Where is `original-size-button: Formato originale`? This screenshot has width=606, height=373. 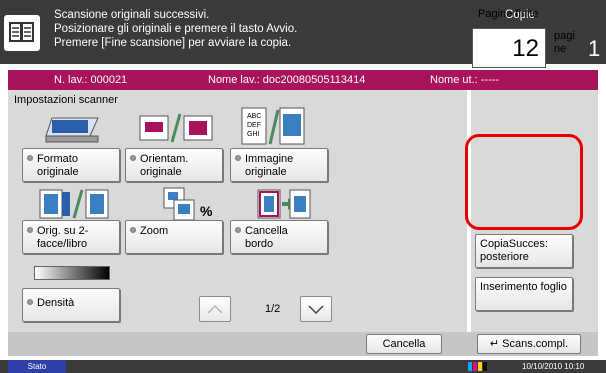 original-size-button: Formato originale is located at coordinates (71, 165).